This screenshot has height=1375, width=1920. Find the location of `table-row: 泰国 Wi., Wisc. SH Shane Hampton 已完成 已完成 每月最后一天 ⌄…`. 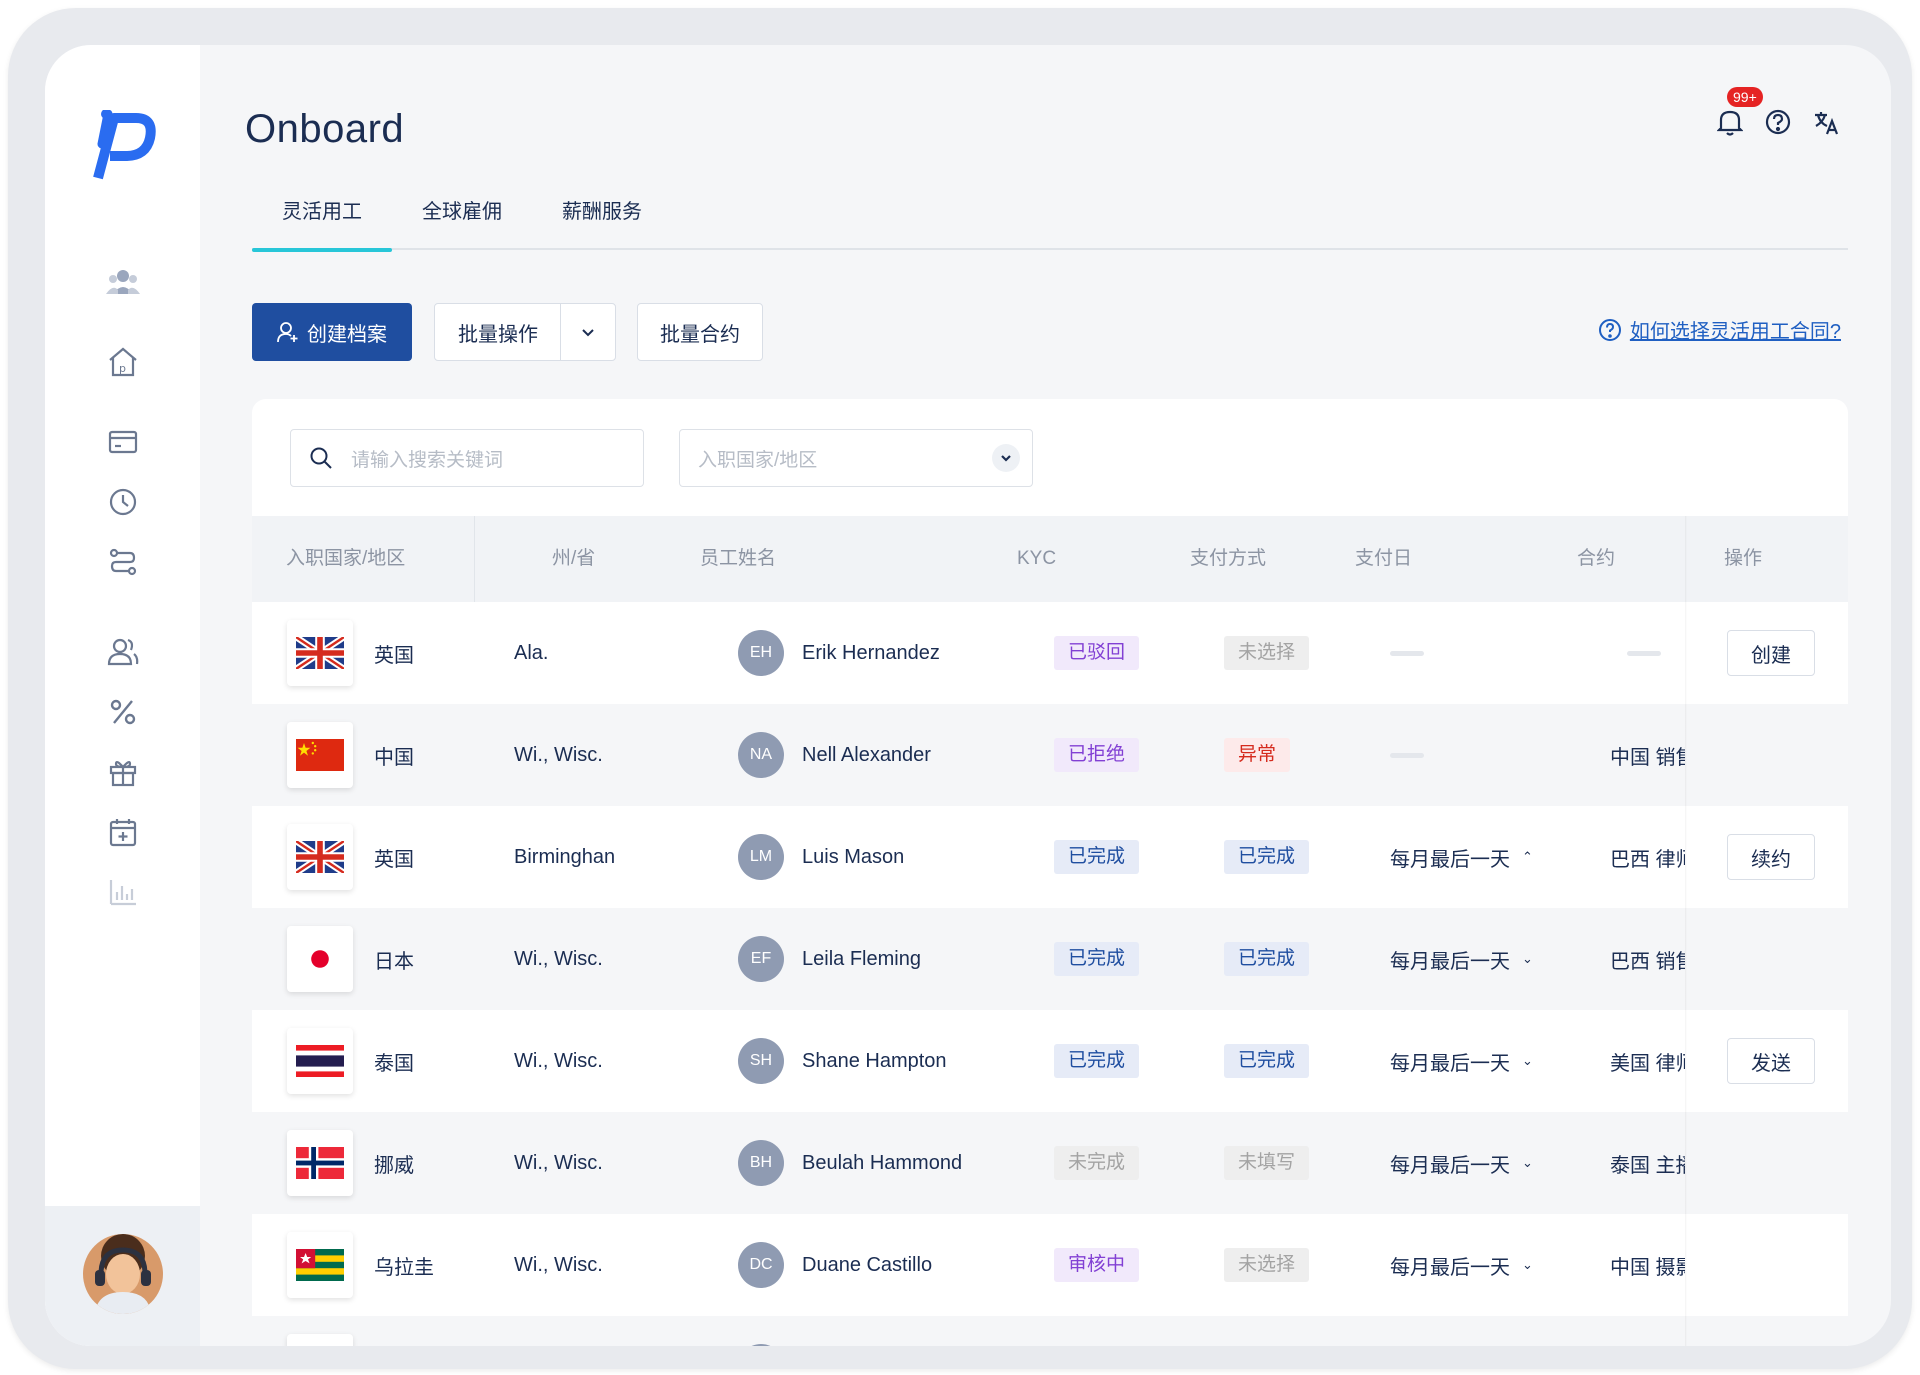

table-row: 泰国 Wi., Wisc. SH Shane Hampton 已完成 已完成 每月最后一天 ⌄… is located at coordinates (1050, 1061).